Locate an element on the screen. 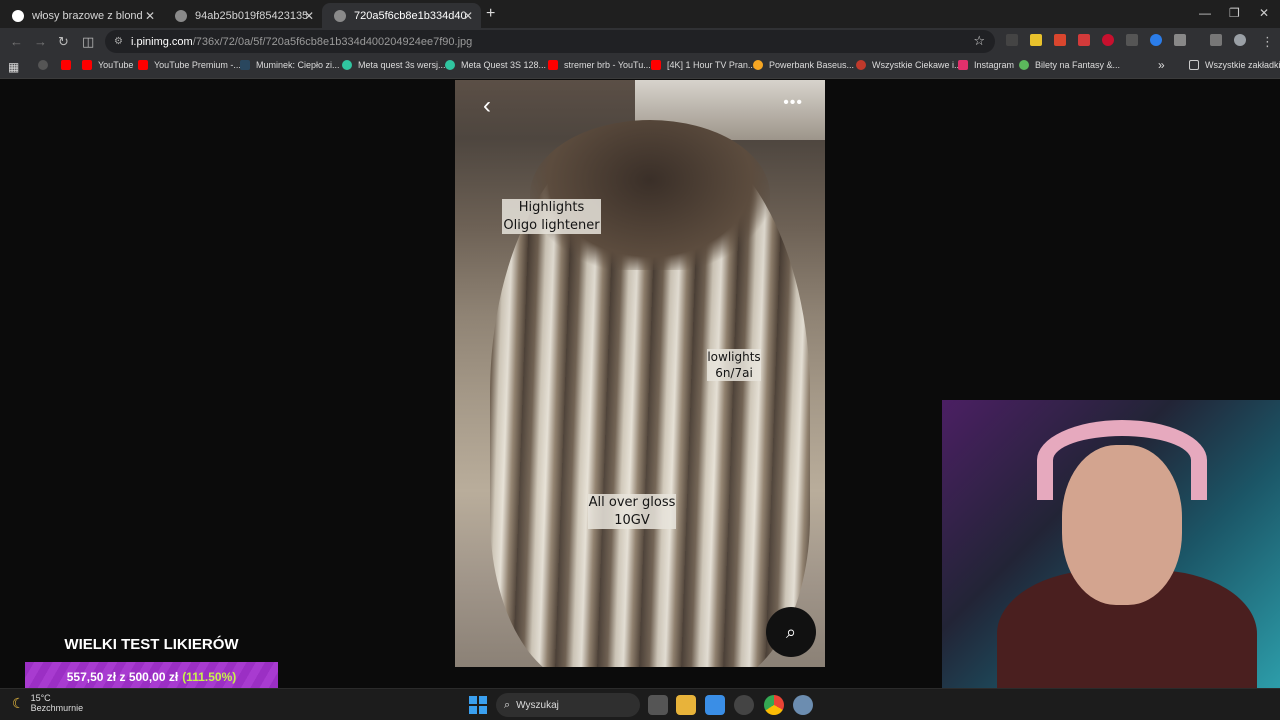 This screenshot has width=1280, height=720. windows-taskbar: ☾ 15°C Bezchmurnie ⌕ Wyszukaj is located at coordinates (640, 704).